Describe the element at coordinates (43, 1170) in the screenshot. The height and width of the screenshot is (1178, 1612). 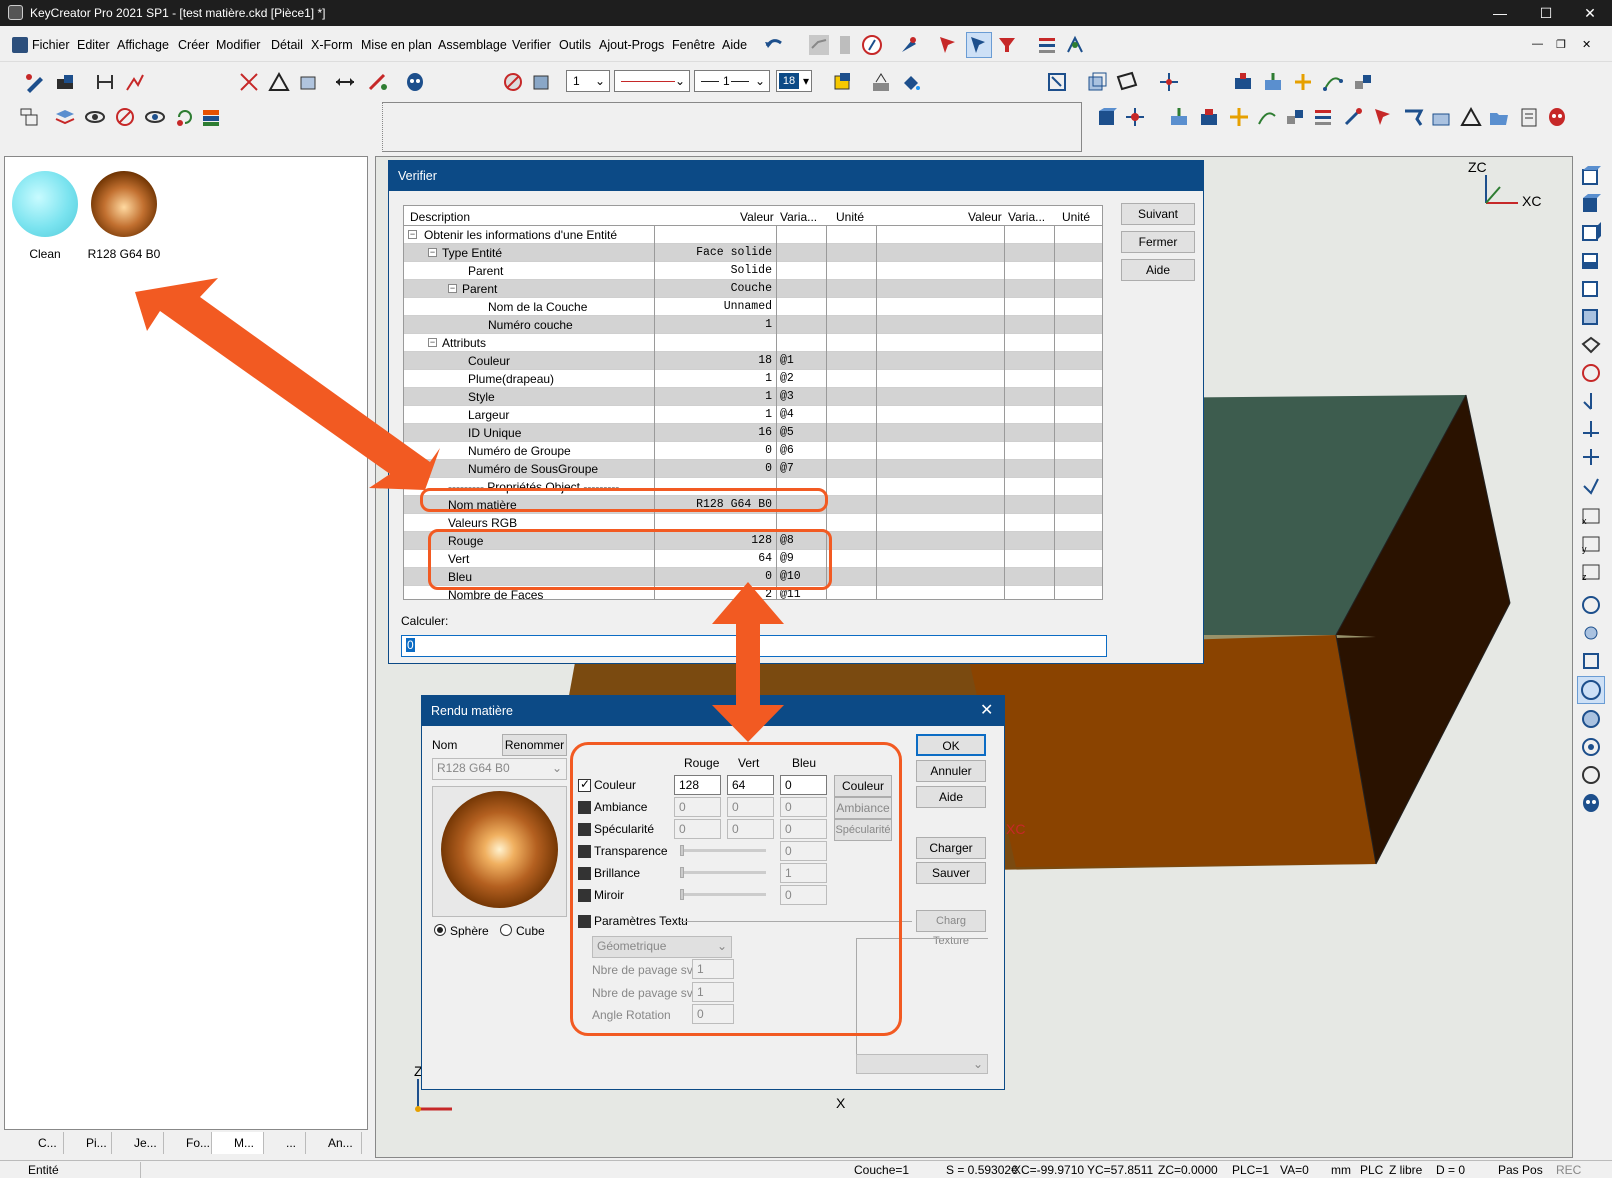
I see `status-mode: Entité` at that location.